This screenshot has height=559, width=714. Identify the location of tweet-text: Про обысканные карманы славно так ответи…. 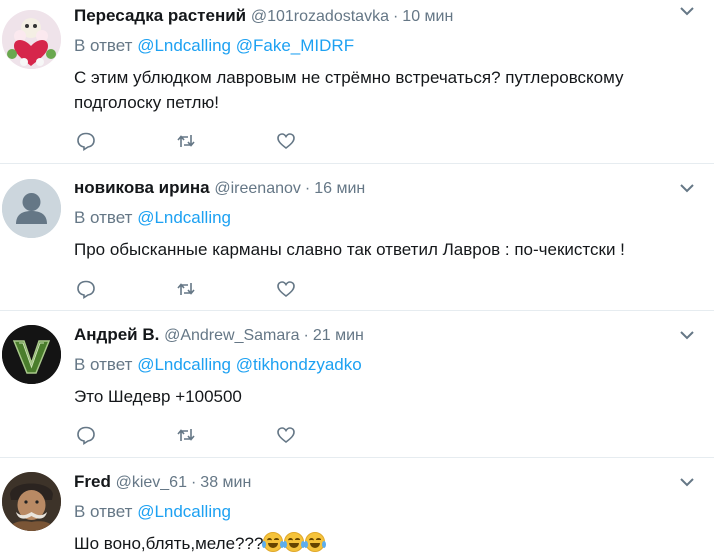
(394, 249).